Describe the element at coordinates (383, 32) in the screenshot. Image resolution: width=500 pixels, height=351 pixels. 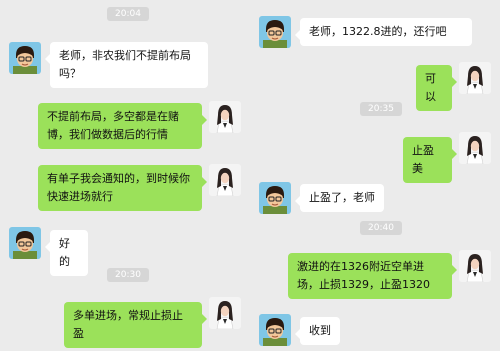
I see `message-bubble: 老师，1322.8进的，还行吧` at that location.